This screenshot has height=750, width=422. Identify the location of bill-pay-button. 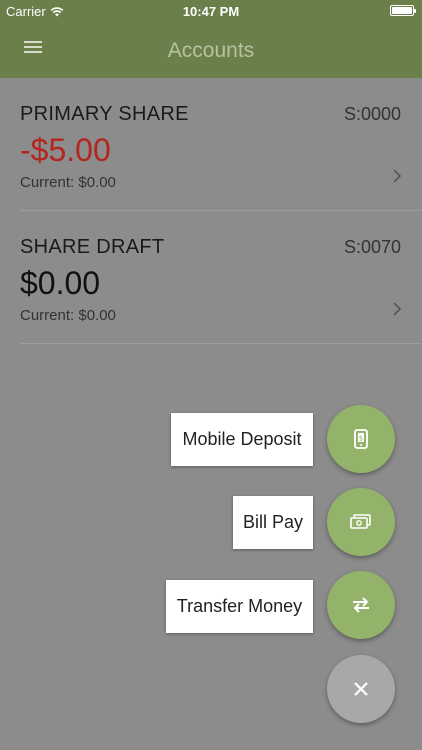
(361, 522).